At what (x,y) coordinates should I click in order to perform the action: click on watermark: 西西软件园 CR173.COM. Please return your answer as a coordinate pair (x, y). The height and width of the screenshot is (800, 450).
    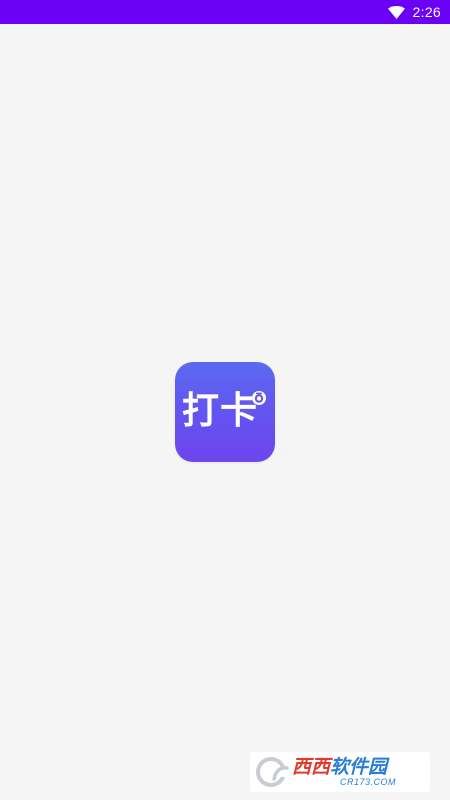
    Looking at the image, I should click on (340, 772).